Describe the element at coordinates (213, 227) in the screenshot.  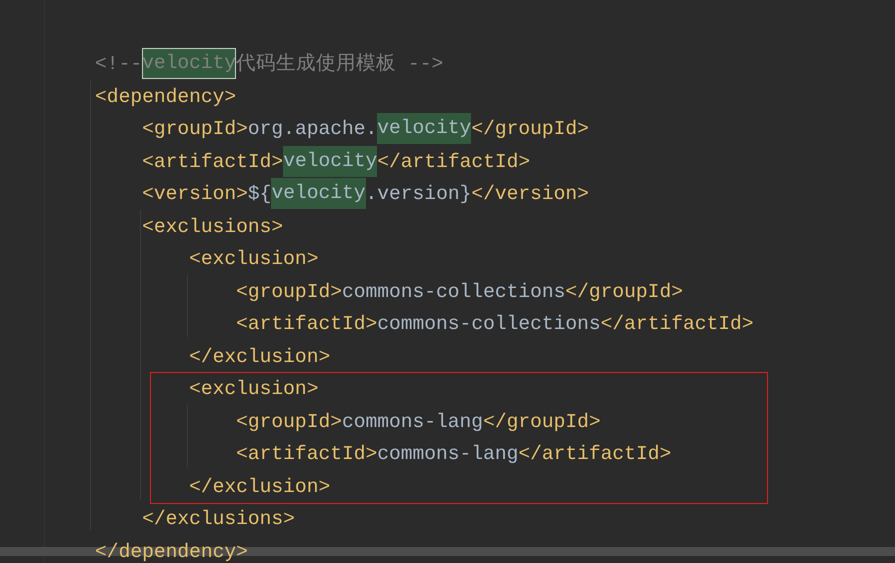
I see `xml-tag: <exclusions>` at that location.